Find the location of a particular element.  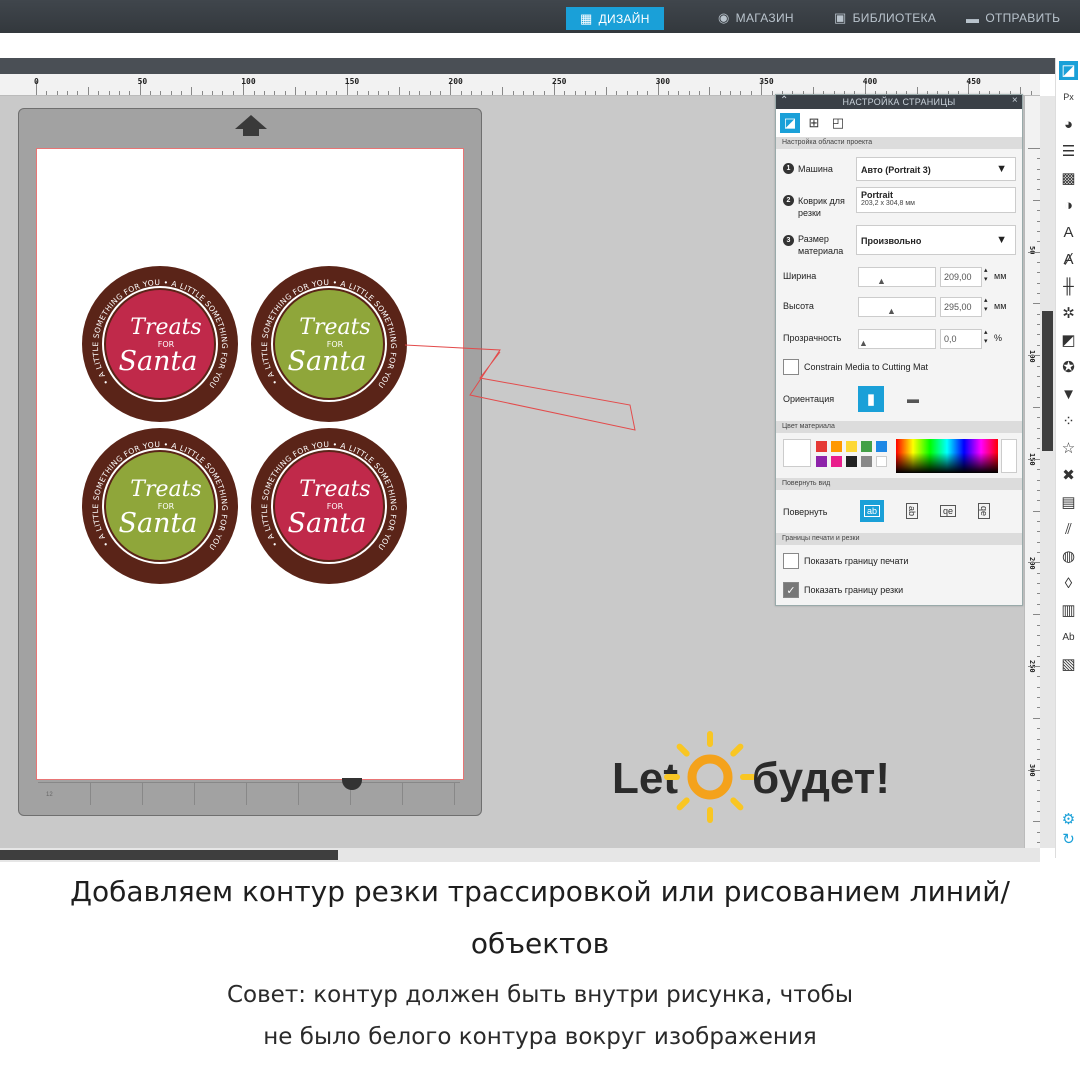

panel-title: НАСТРОЙКА СТРАНИЦЫ is located at coordinates (899, 102).